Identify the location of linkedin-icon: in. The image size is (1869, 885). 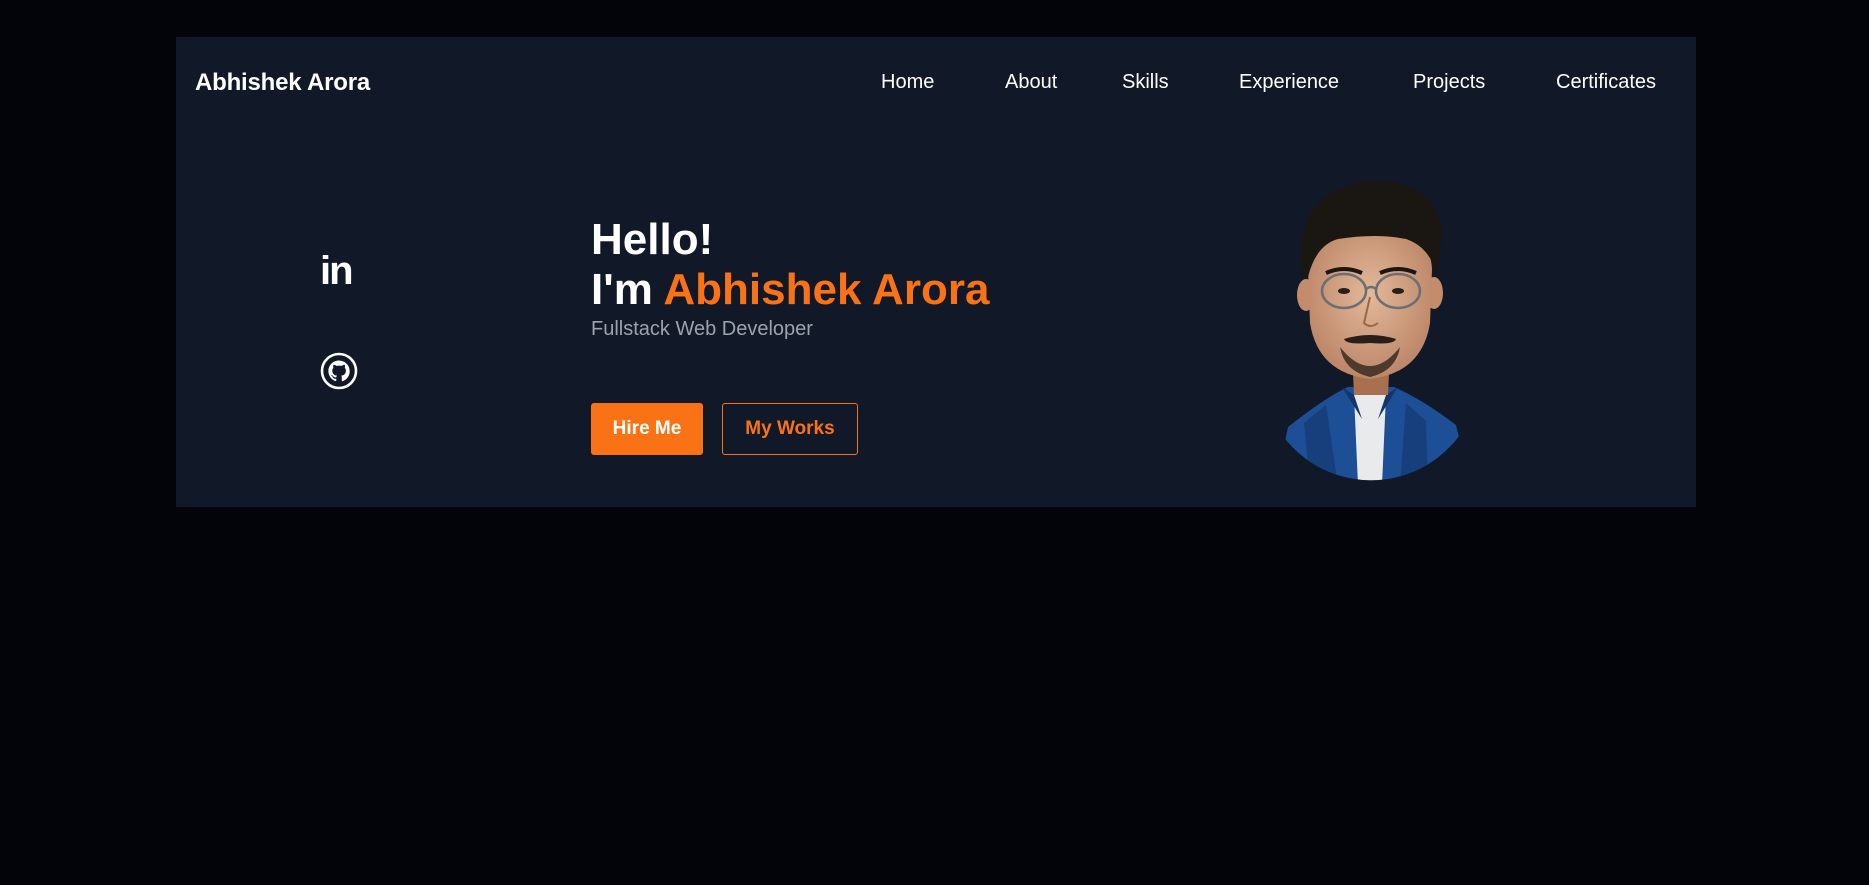
(337, 271).